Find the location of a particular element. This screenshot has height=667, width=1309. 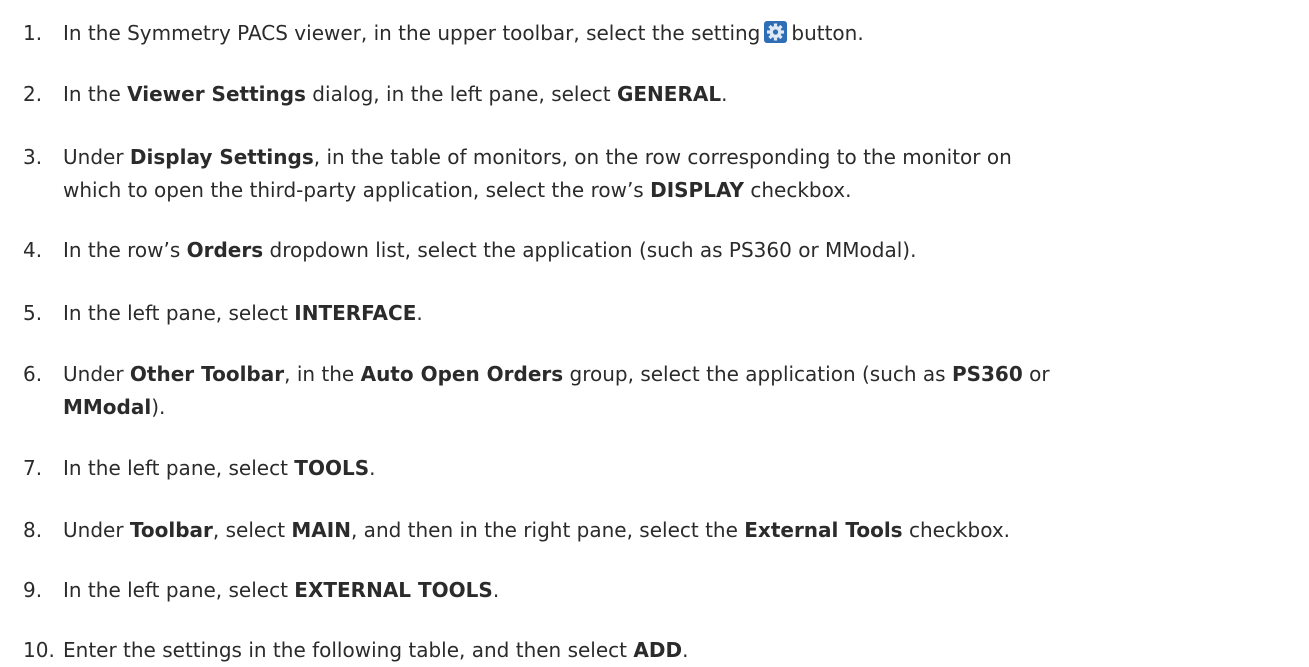

ui-term-bold: Auto Open Orders is located at coordinates (462, 374).